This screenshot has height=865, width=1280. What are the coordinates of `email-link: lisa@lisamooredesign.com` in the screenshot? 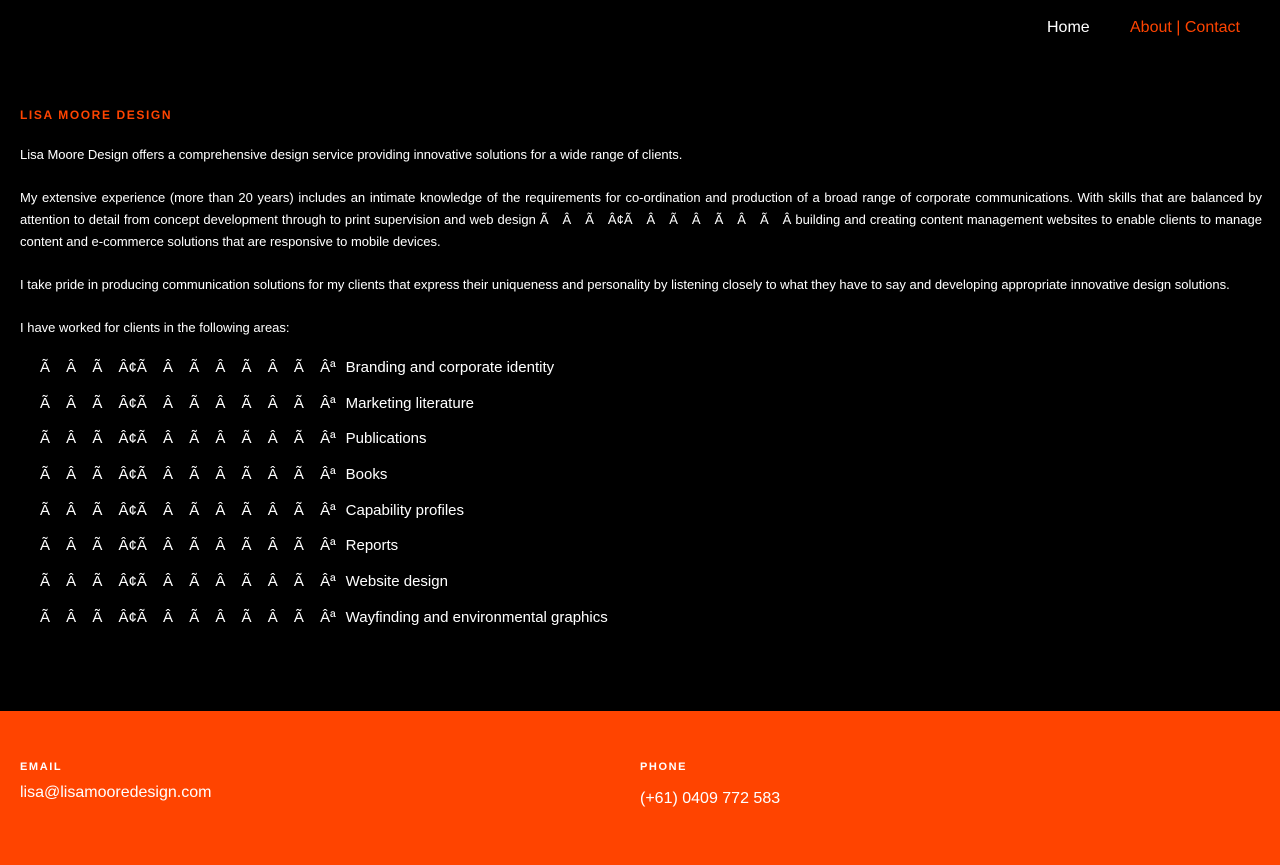 It's located at (115, 793).